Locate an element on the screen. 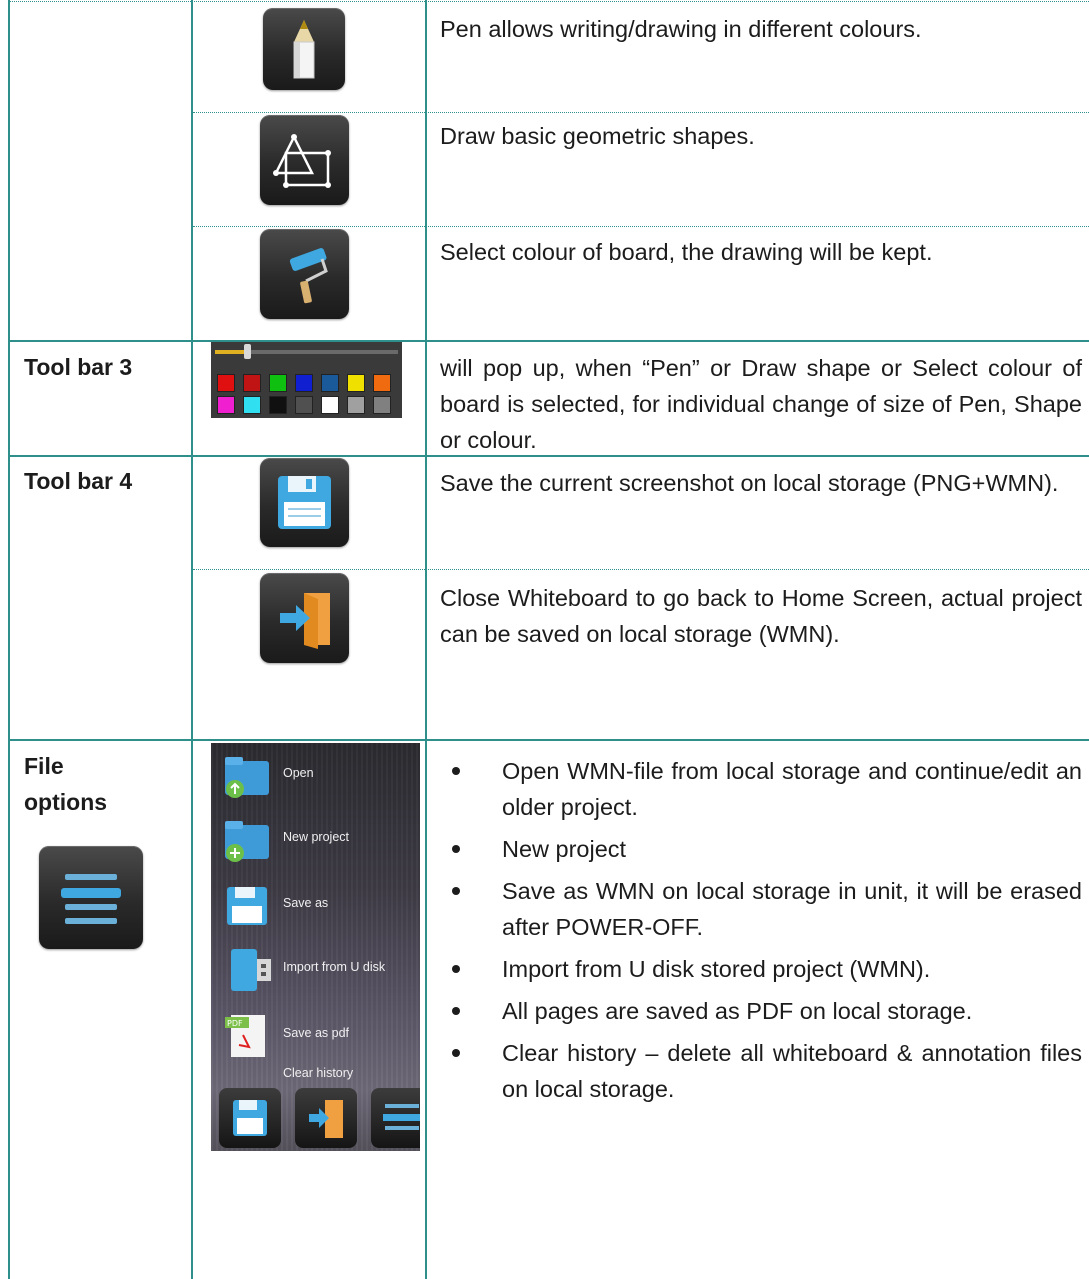  folder-open-icon is located at coordinates (247, 777).